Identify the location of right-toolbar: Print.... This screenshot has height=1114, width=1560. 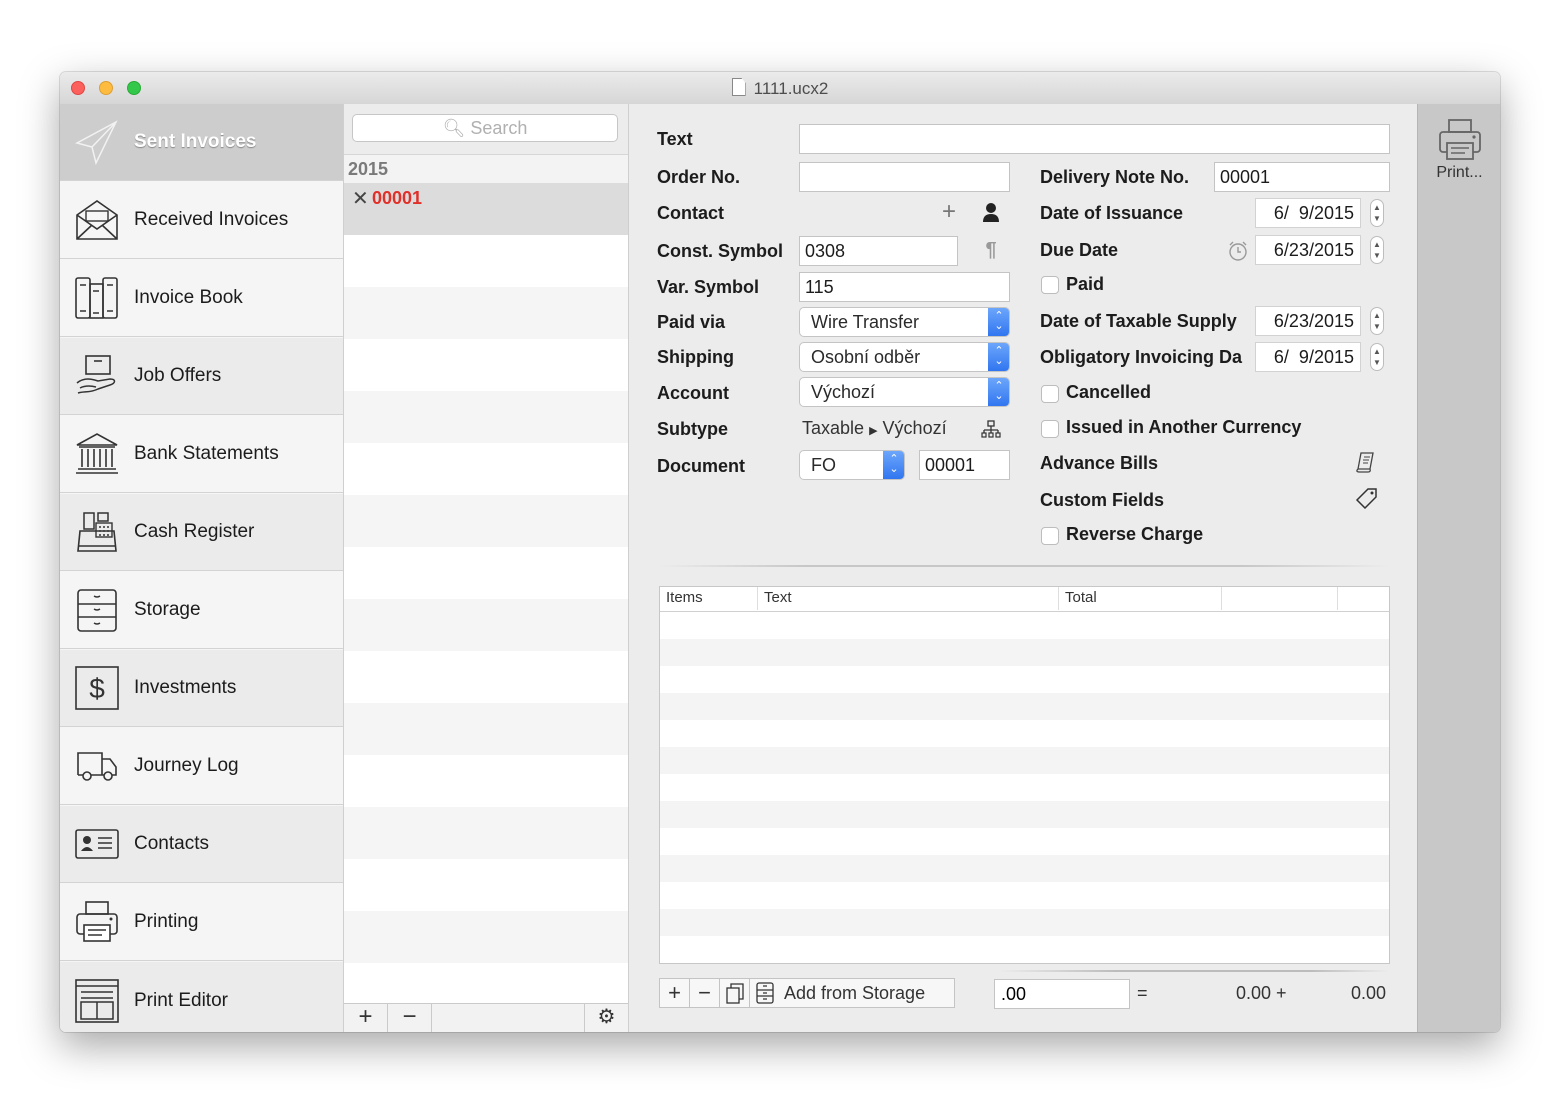
(1458, 568).